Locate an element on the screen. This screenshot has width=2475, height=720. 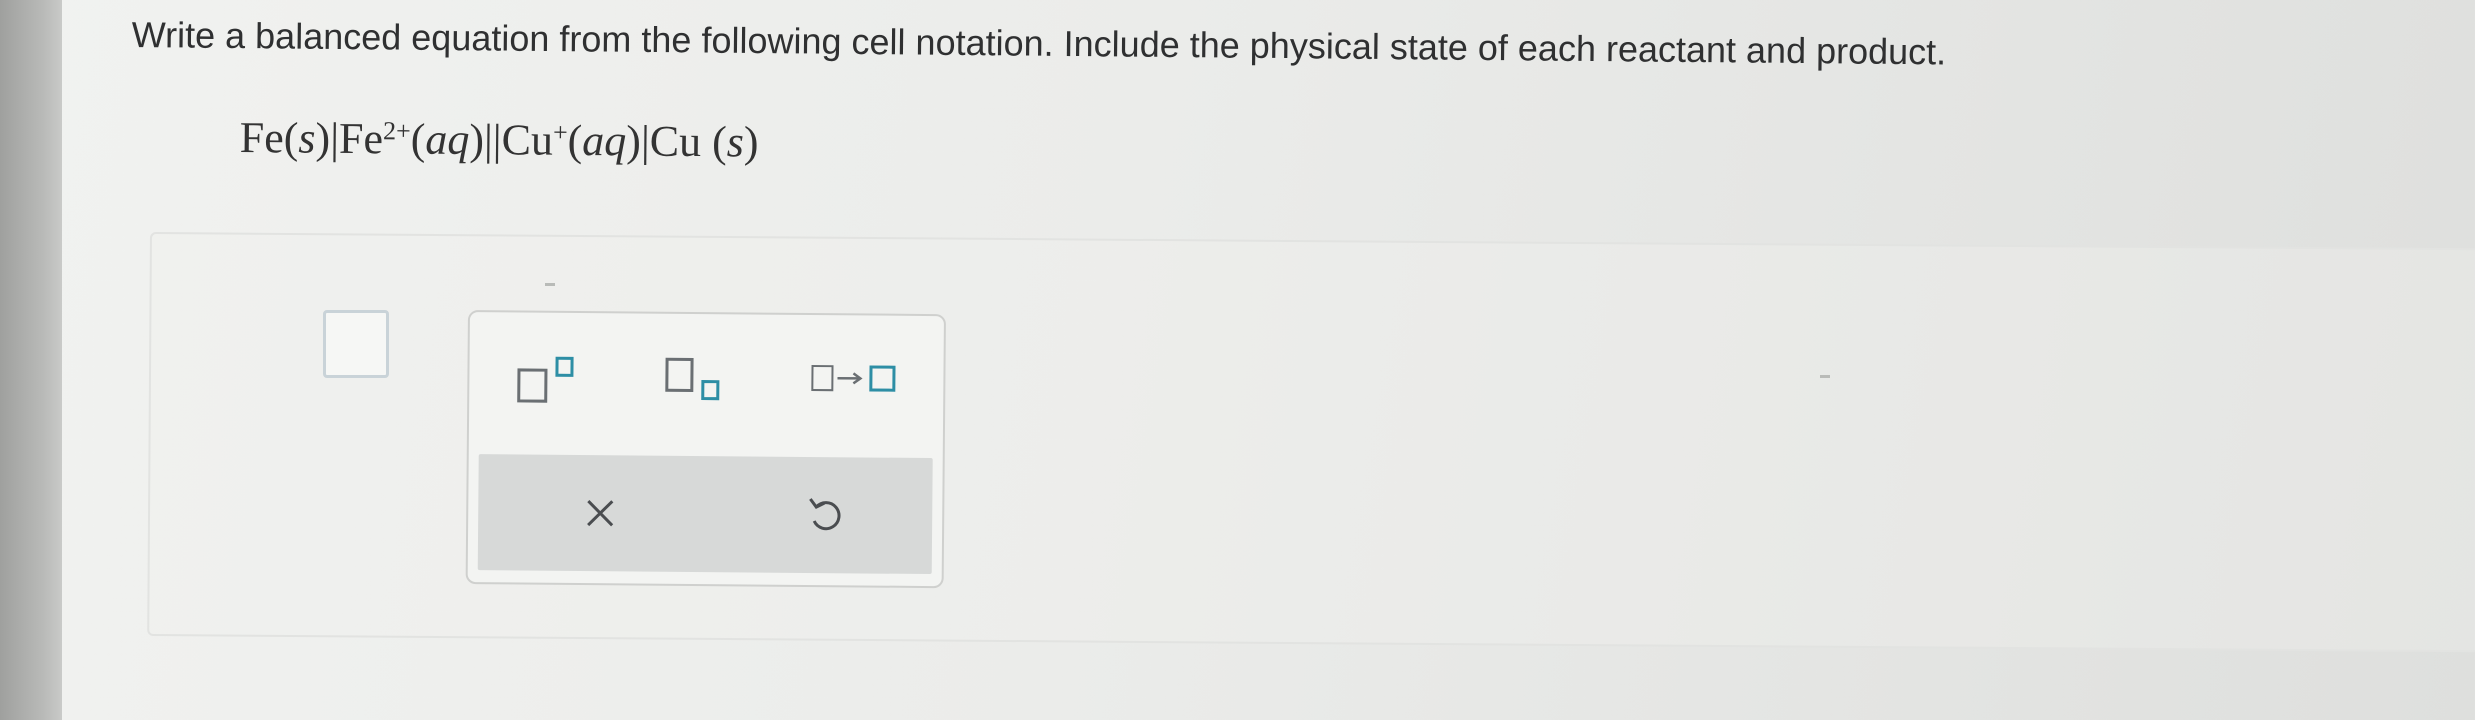
anode-ion: Fe is located at coordinates (361, 138).